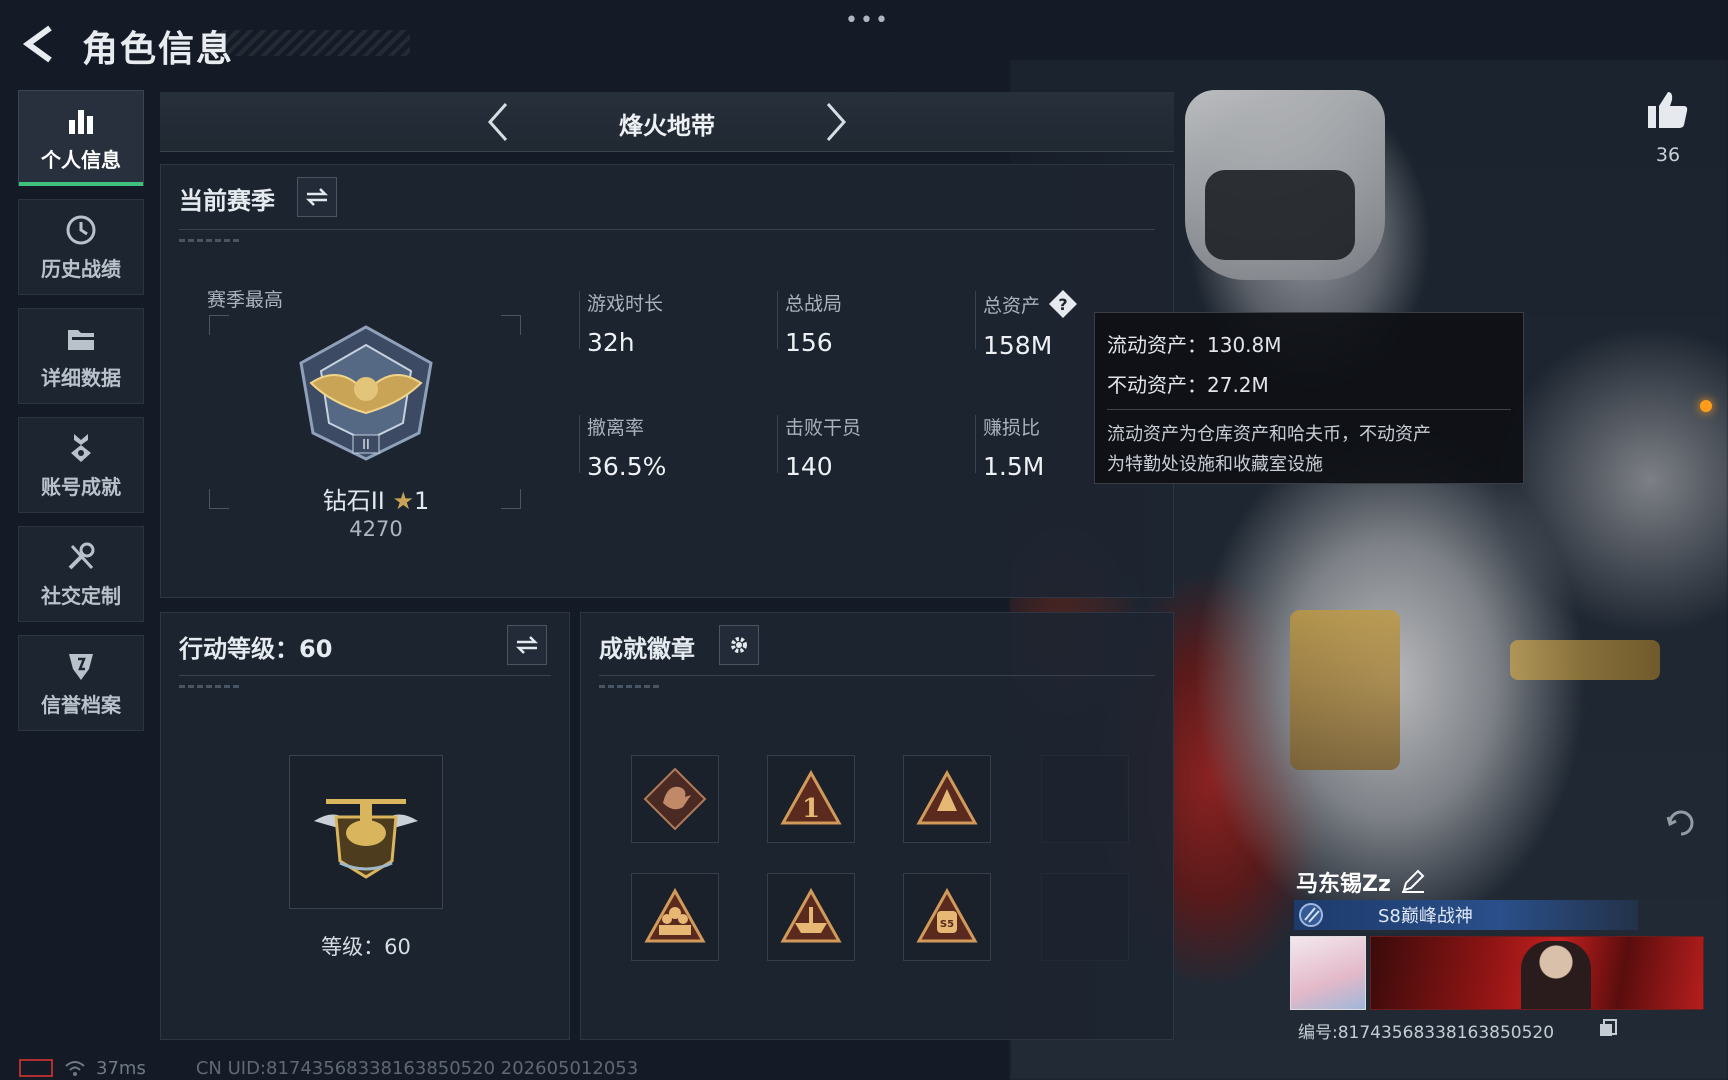  I want to click on stat-label: 撤离率, so click(616, 428).